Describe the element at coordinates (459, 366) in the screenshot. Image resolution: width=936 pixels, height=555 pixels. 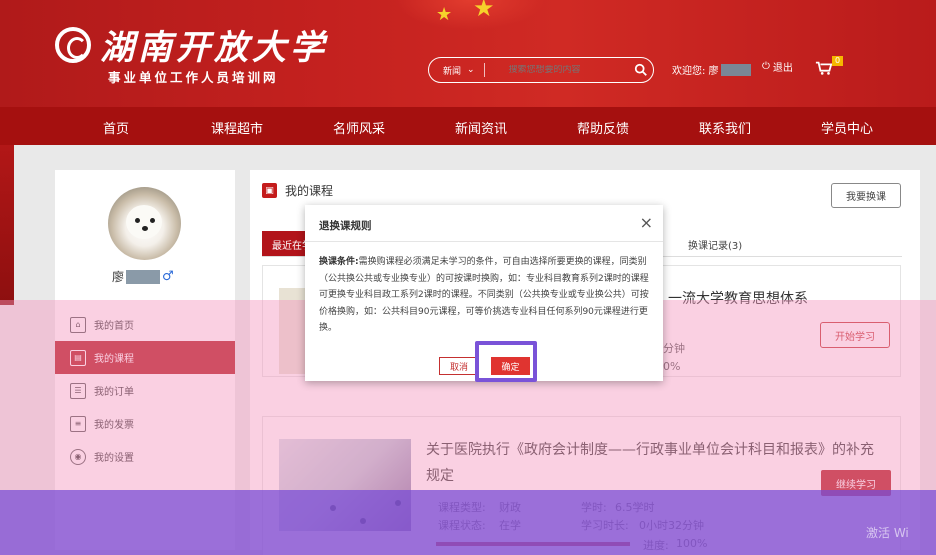
I see `cancel-button: 取消` at that location.